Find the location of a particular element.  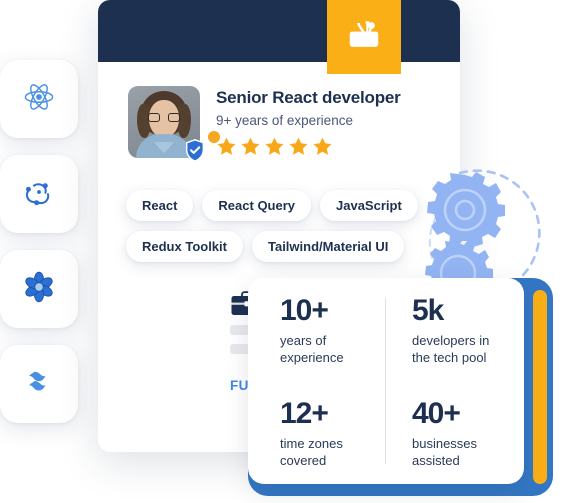

skill-chip: React Query is located at coordinates (257, 205).